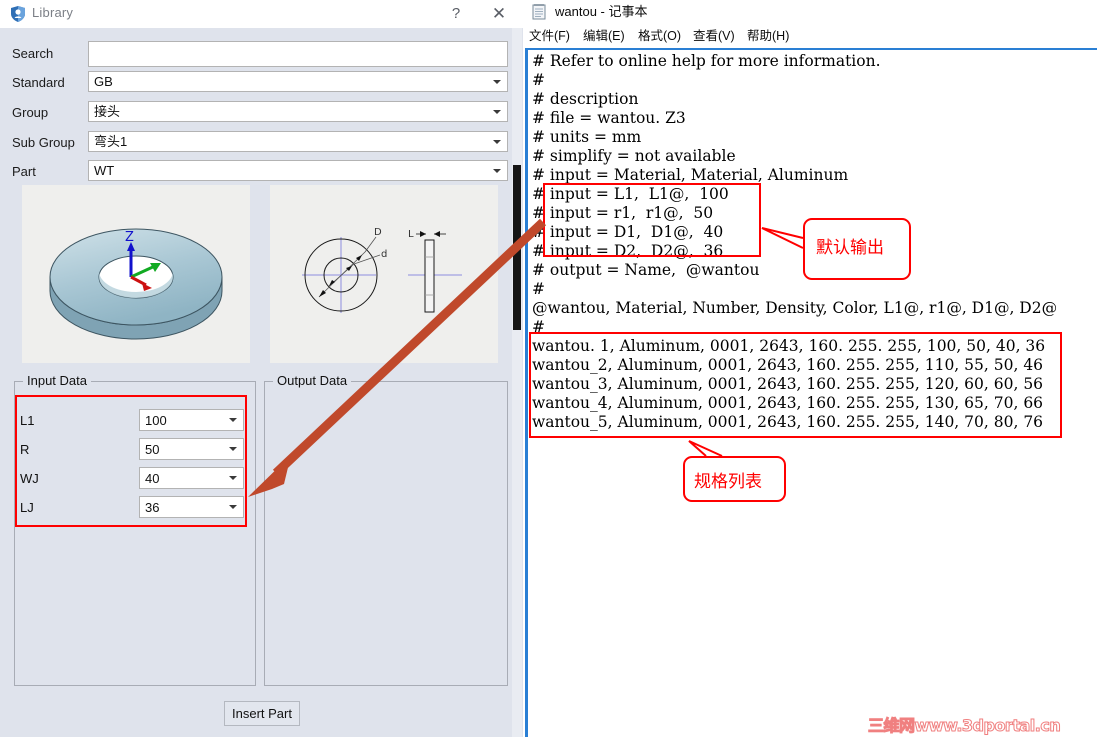  What do you see at coordinates (549, 36) in the screenshot?
I see `menu-item-file: 文件(F)` at bounding box center [549, 36].